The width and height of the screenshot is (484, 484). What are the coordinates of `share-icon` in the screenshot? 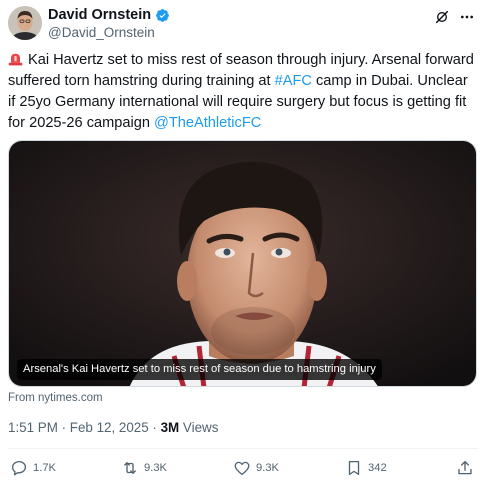 It's located at (465, 467).